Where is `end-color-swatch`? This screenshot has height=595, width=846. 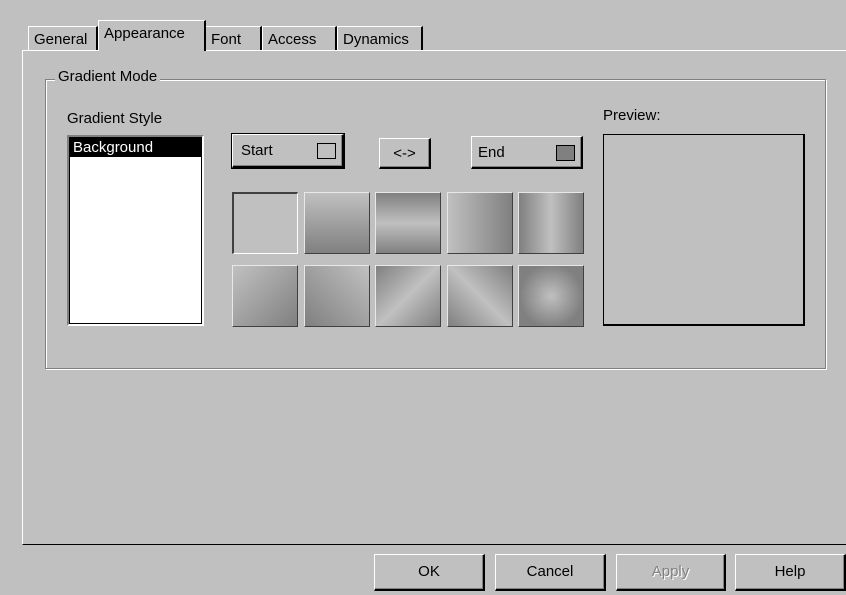
end-color-swatch is located at coordinates (565, 153).